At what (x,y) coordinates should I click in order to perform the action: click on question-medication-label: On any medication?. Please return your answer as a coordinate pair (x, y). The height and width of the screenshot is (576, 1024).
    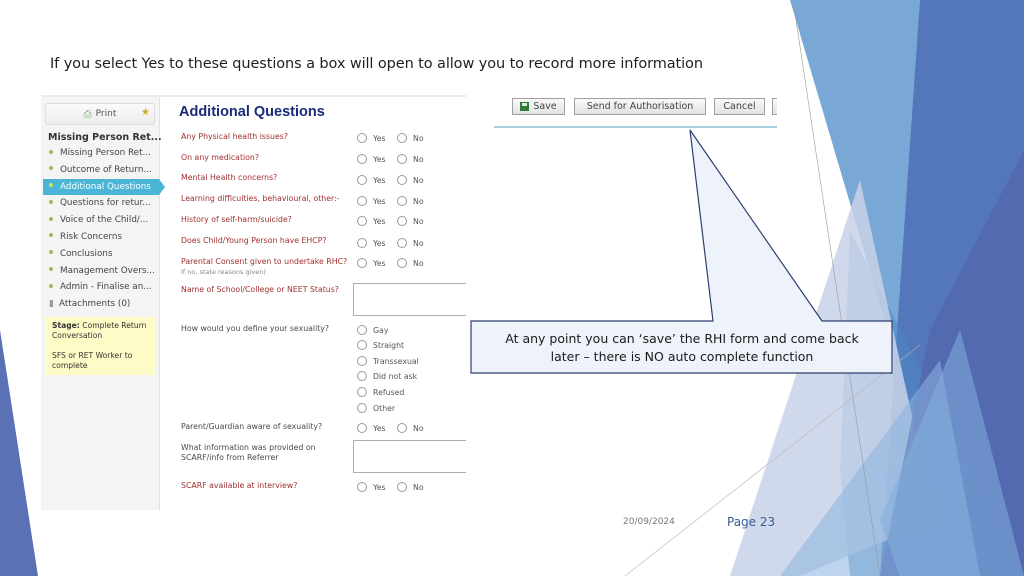
    Looking at the image, I should click on (220, 158).